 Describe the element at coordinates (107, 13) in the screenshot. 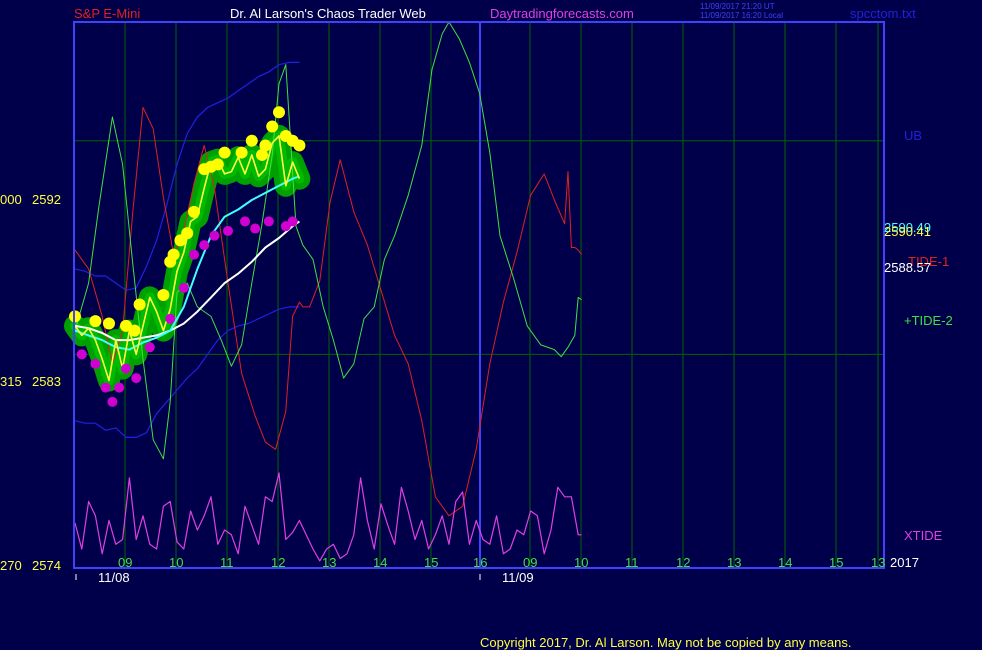

I see `symbol-title: S&P E-Mini` at that location.